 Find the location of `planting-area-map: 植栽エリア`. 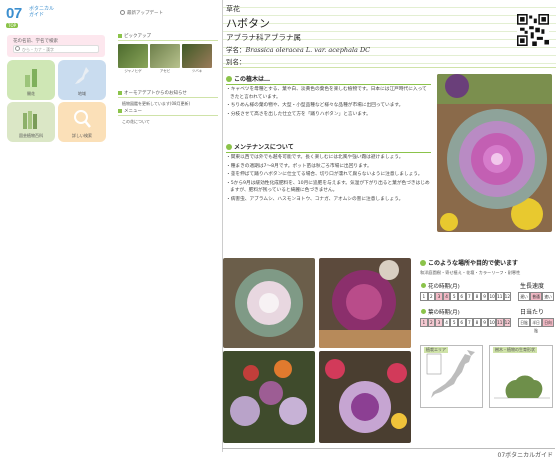

planting-area-map: 植栽エリア is located at coordinates (451, 376).